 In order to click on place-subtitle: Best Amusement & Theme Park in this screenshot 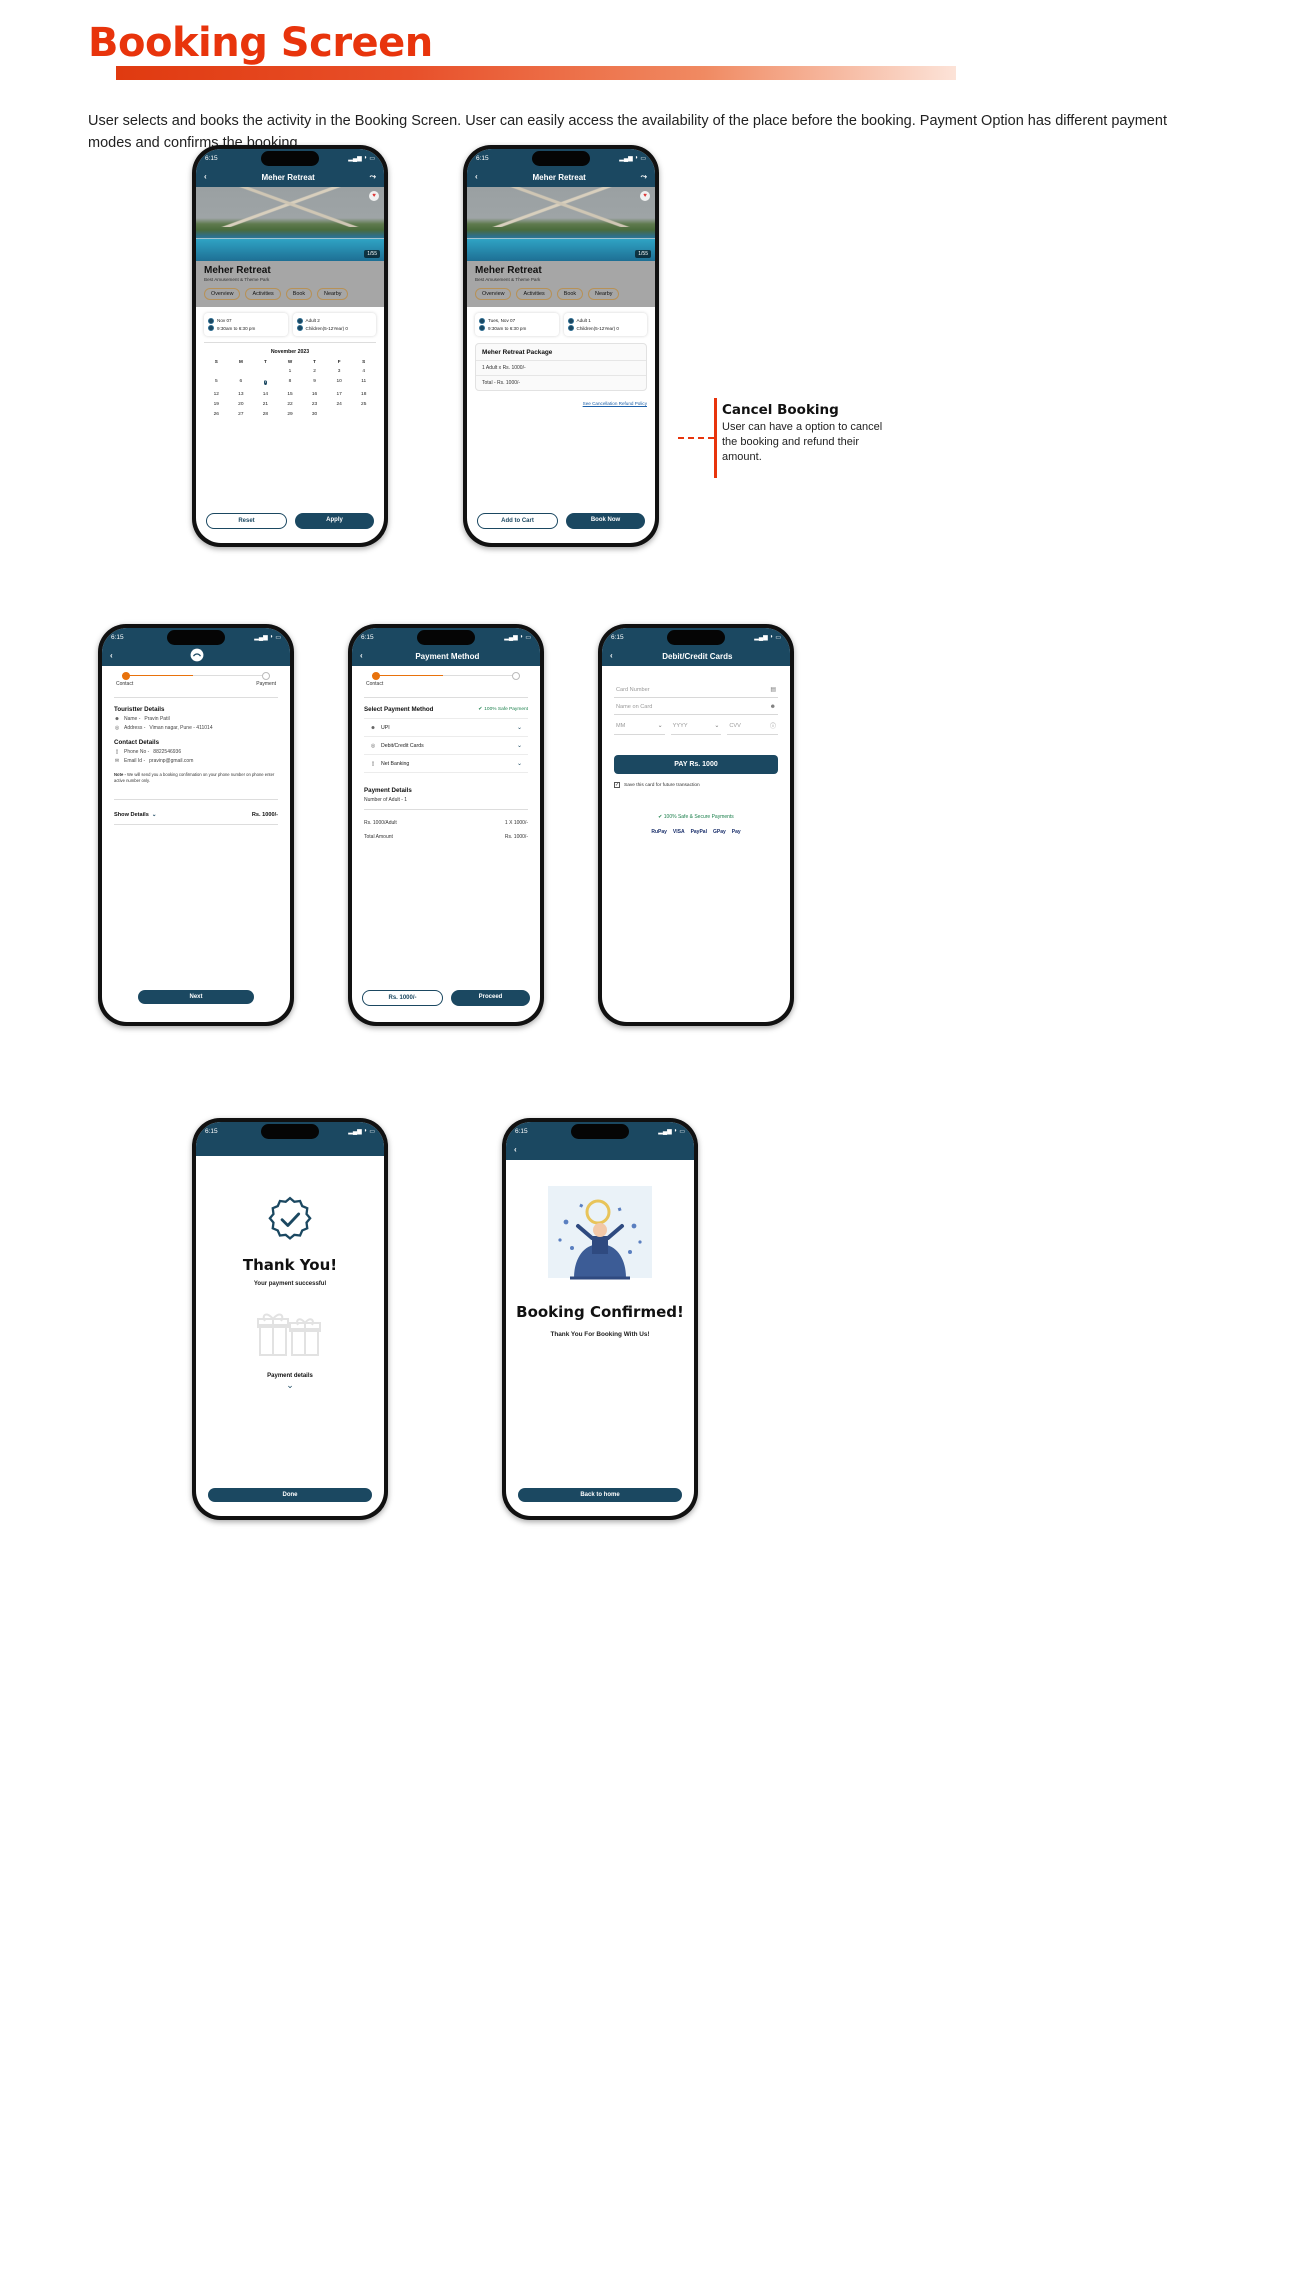, I will do `click(508, 279)`.